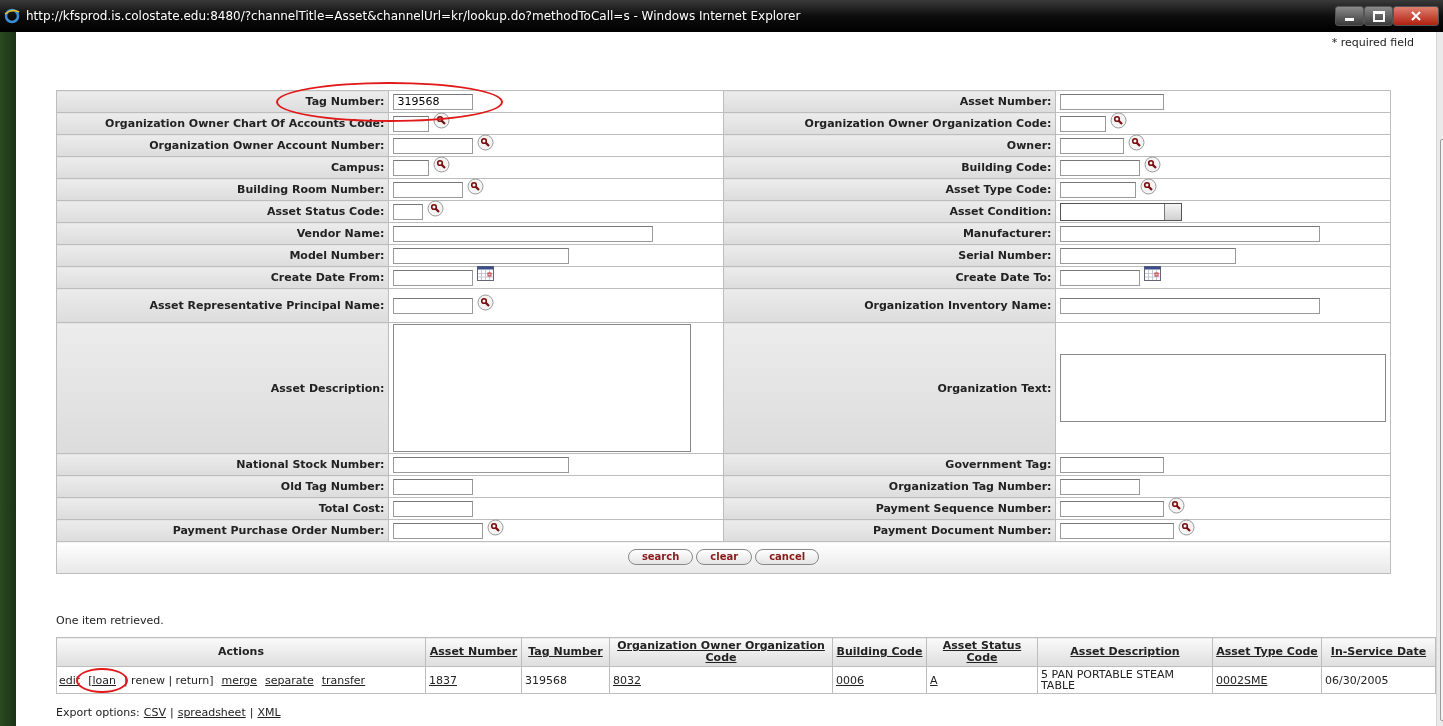 The height and width of the screenshot is (726, 1443). What do you see at coordinates (443, 680) in the screenshot?
I see `cell-link: 1837` at bounding box center [443, 680].